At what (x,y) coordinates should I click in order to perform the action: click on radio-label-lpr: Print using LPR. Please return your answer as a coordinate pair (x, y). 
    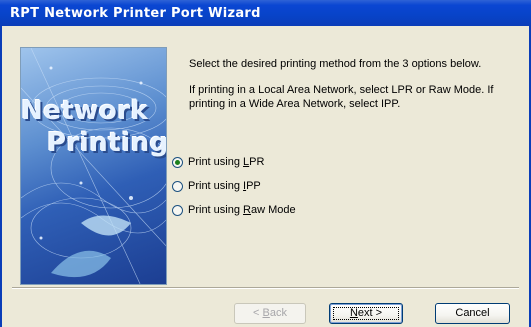
    Looking at the image, I should click on (226, 162).